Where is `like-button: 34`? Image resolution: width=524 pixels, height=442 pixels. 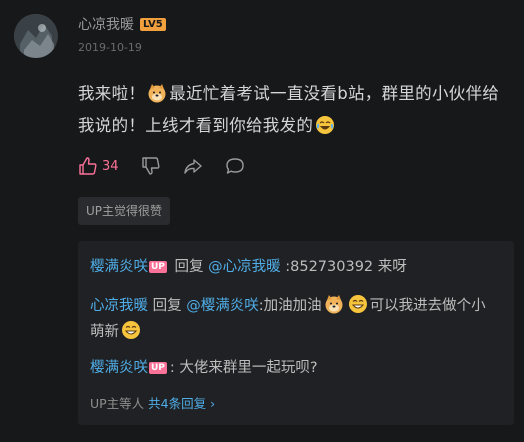
like-button: 34 is located at coordinates (98, 166).